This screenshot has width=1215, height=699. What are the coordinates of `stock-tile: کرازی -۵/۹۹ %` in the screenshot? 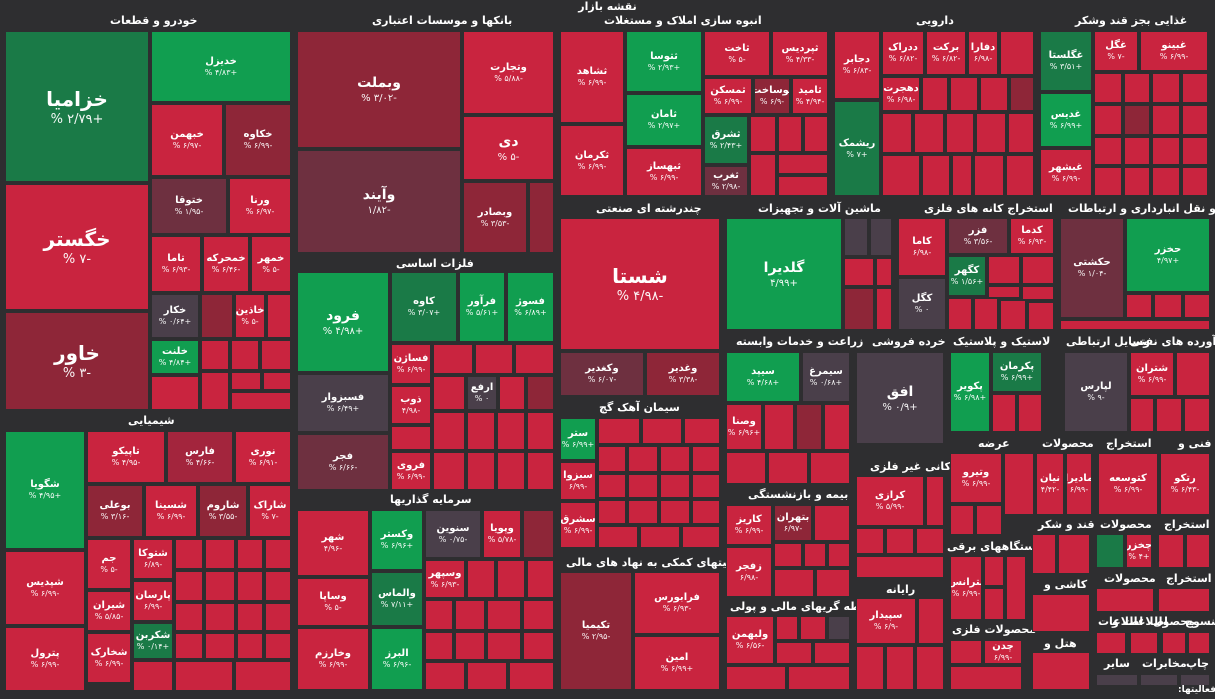 It's located at (890, 501).